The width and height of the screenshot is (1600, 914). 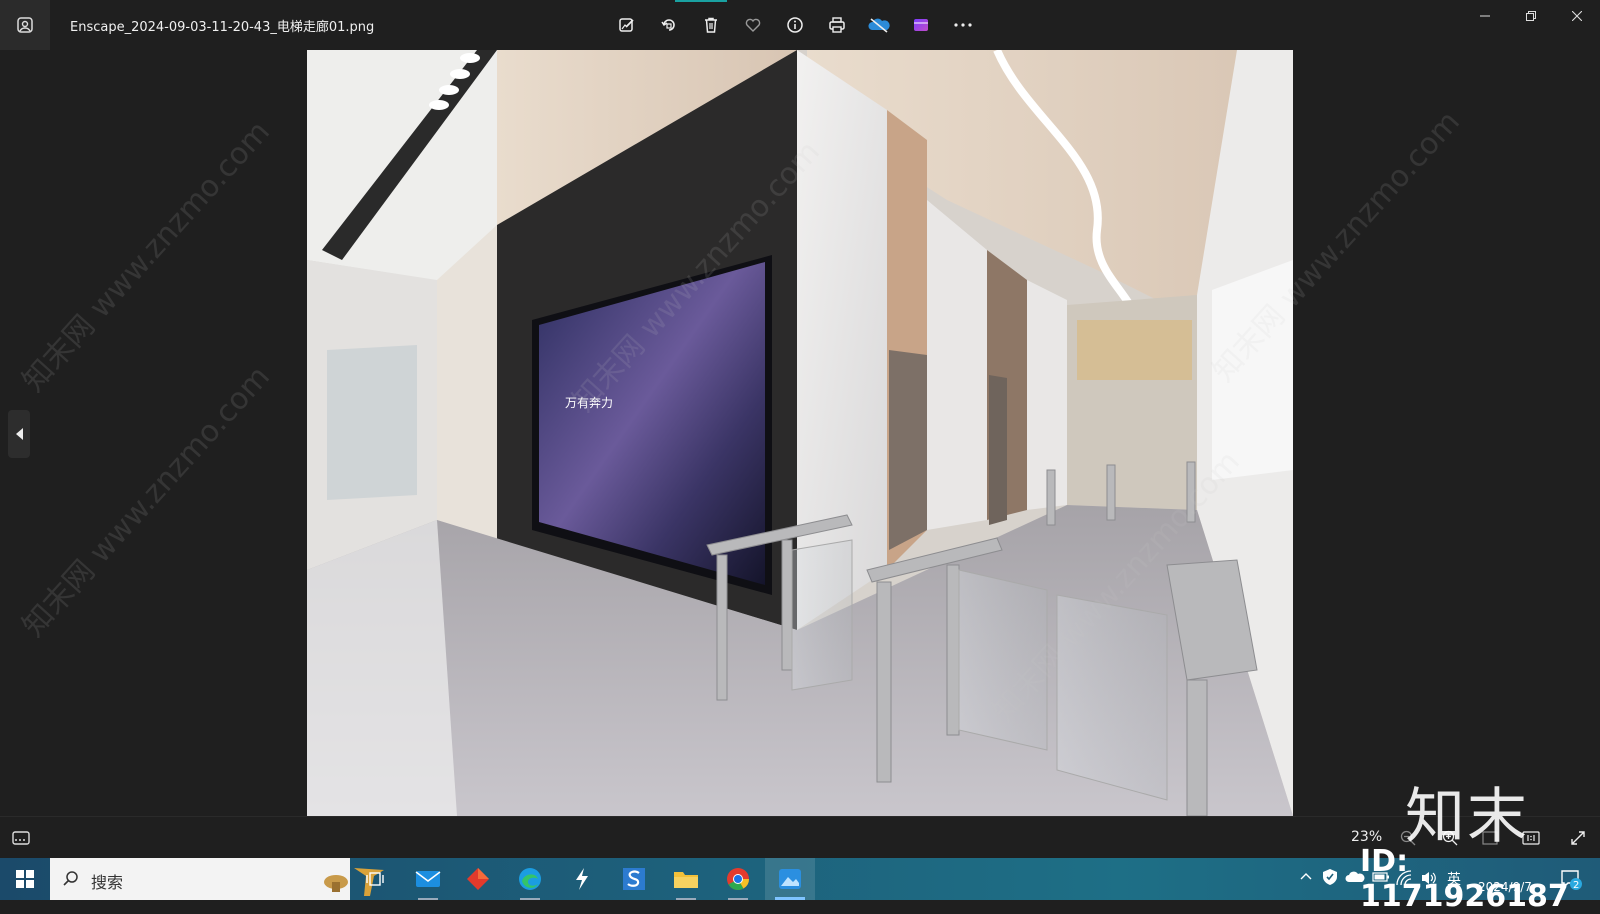 I want to click on windows-logo-icon, so click(x=25, y=879).